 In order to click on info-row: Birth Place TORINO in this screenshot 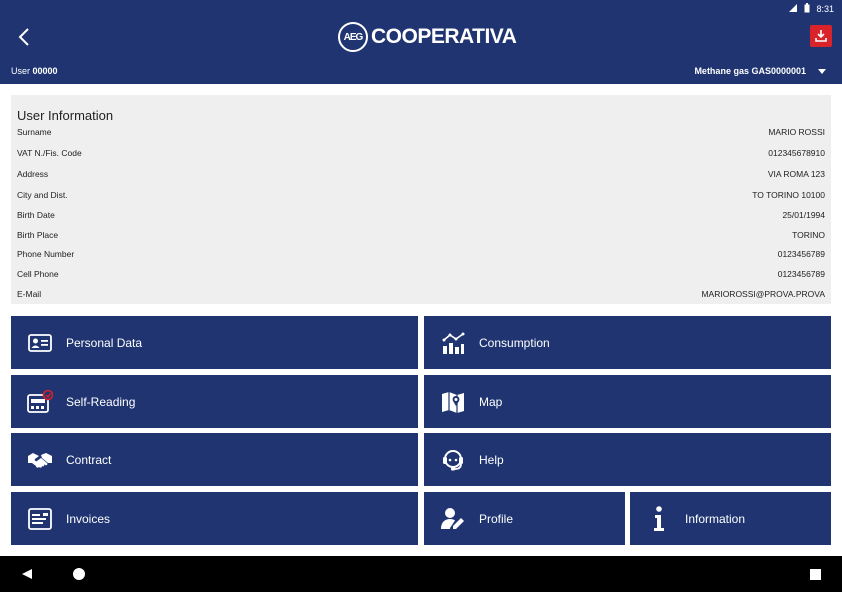, I will do `click(421, 236)`.